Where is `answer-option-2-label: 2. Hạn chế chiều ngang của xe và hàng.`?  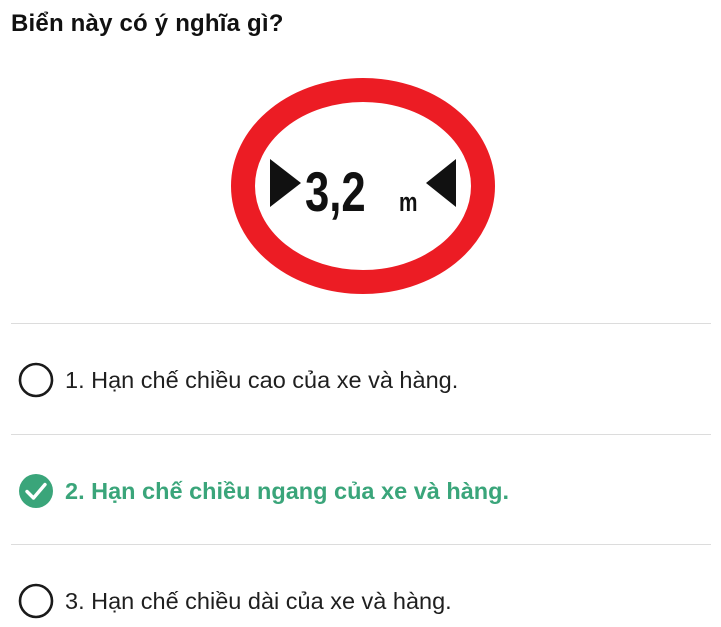 answer-option-2-label: 2. Hạn chế chiều ngang của xe và hàng. is located at coordinates (287, 490).